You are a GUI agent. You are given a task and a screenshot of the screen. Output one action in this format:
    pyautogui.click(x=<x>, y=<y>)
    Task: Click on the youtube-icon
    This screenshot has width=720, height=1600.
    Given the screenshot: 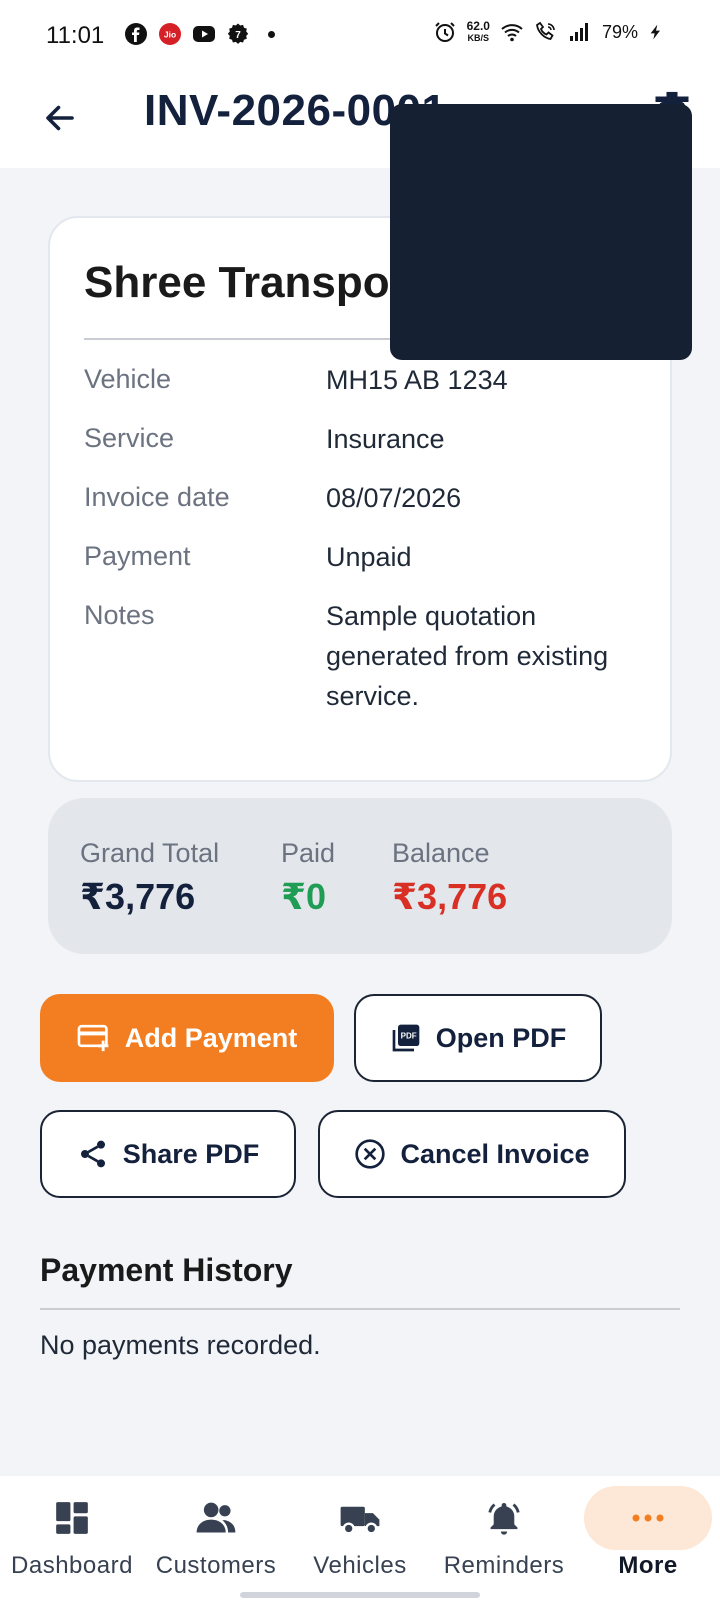 What is the action you would take?
    pyautogui.click(x=204, y=34)
    